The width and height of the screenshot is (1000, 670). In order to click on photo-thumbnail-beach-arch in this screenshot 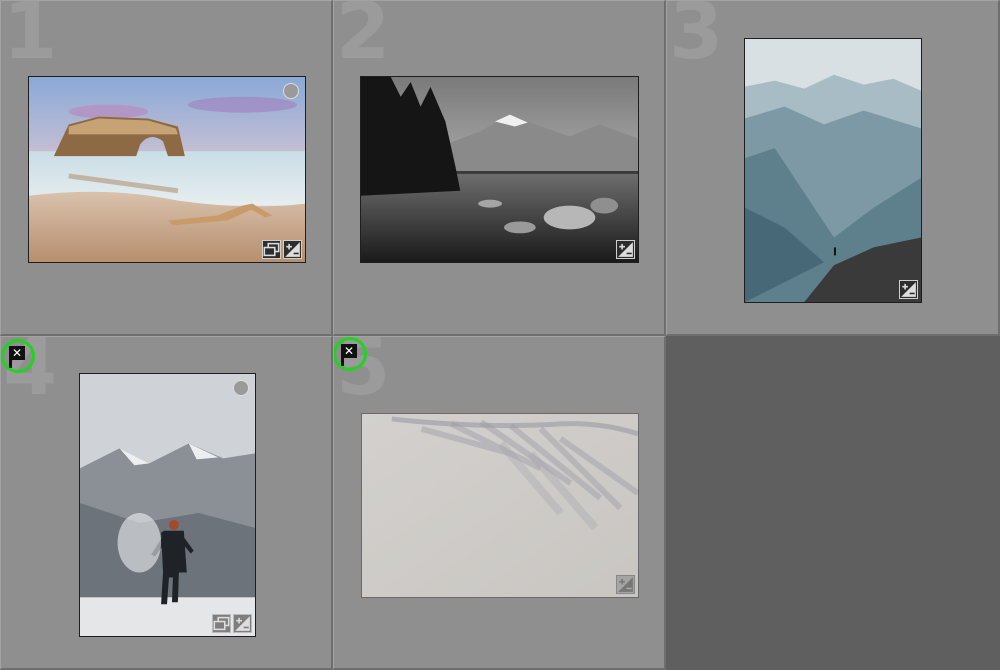, I will do `click(167, 169)`.